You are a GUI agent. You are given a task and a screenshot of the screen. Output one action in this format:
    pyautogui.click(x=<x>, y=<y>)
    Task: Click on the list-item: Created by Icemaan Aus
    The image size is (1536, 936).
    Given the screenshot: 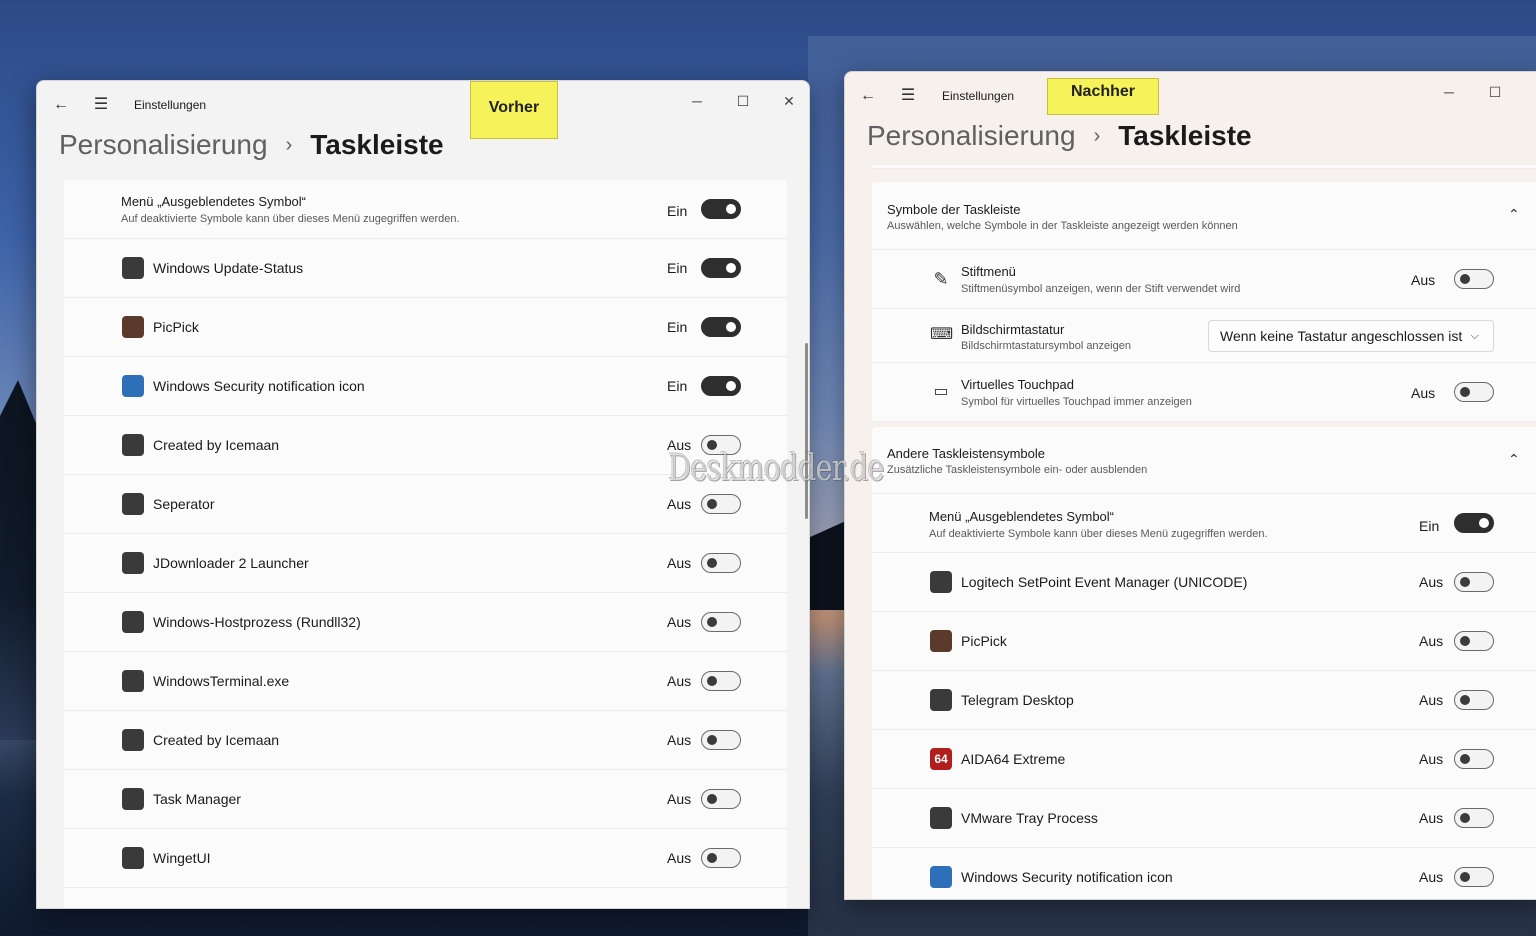 What is the action you would take?
    pyautogui.click(x=425, y=740)
    